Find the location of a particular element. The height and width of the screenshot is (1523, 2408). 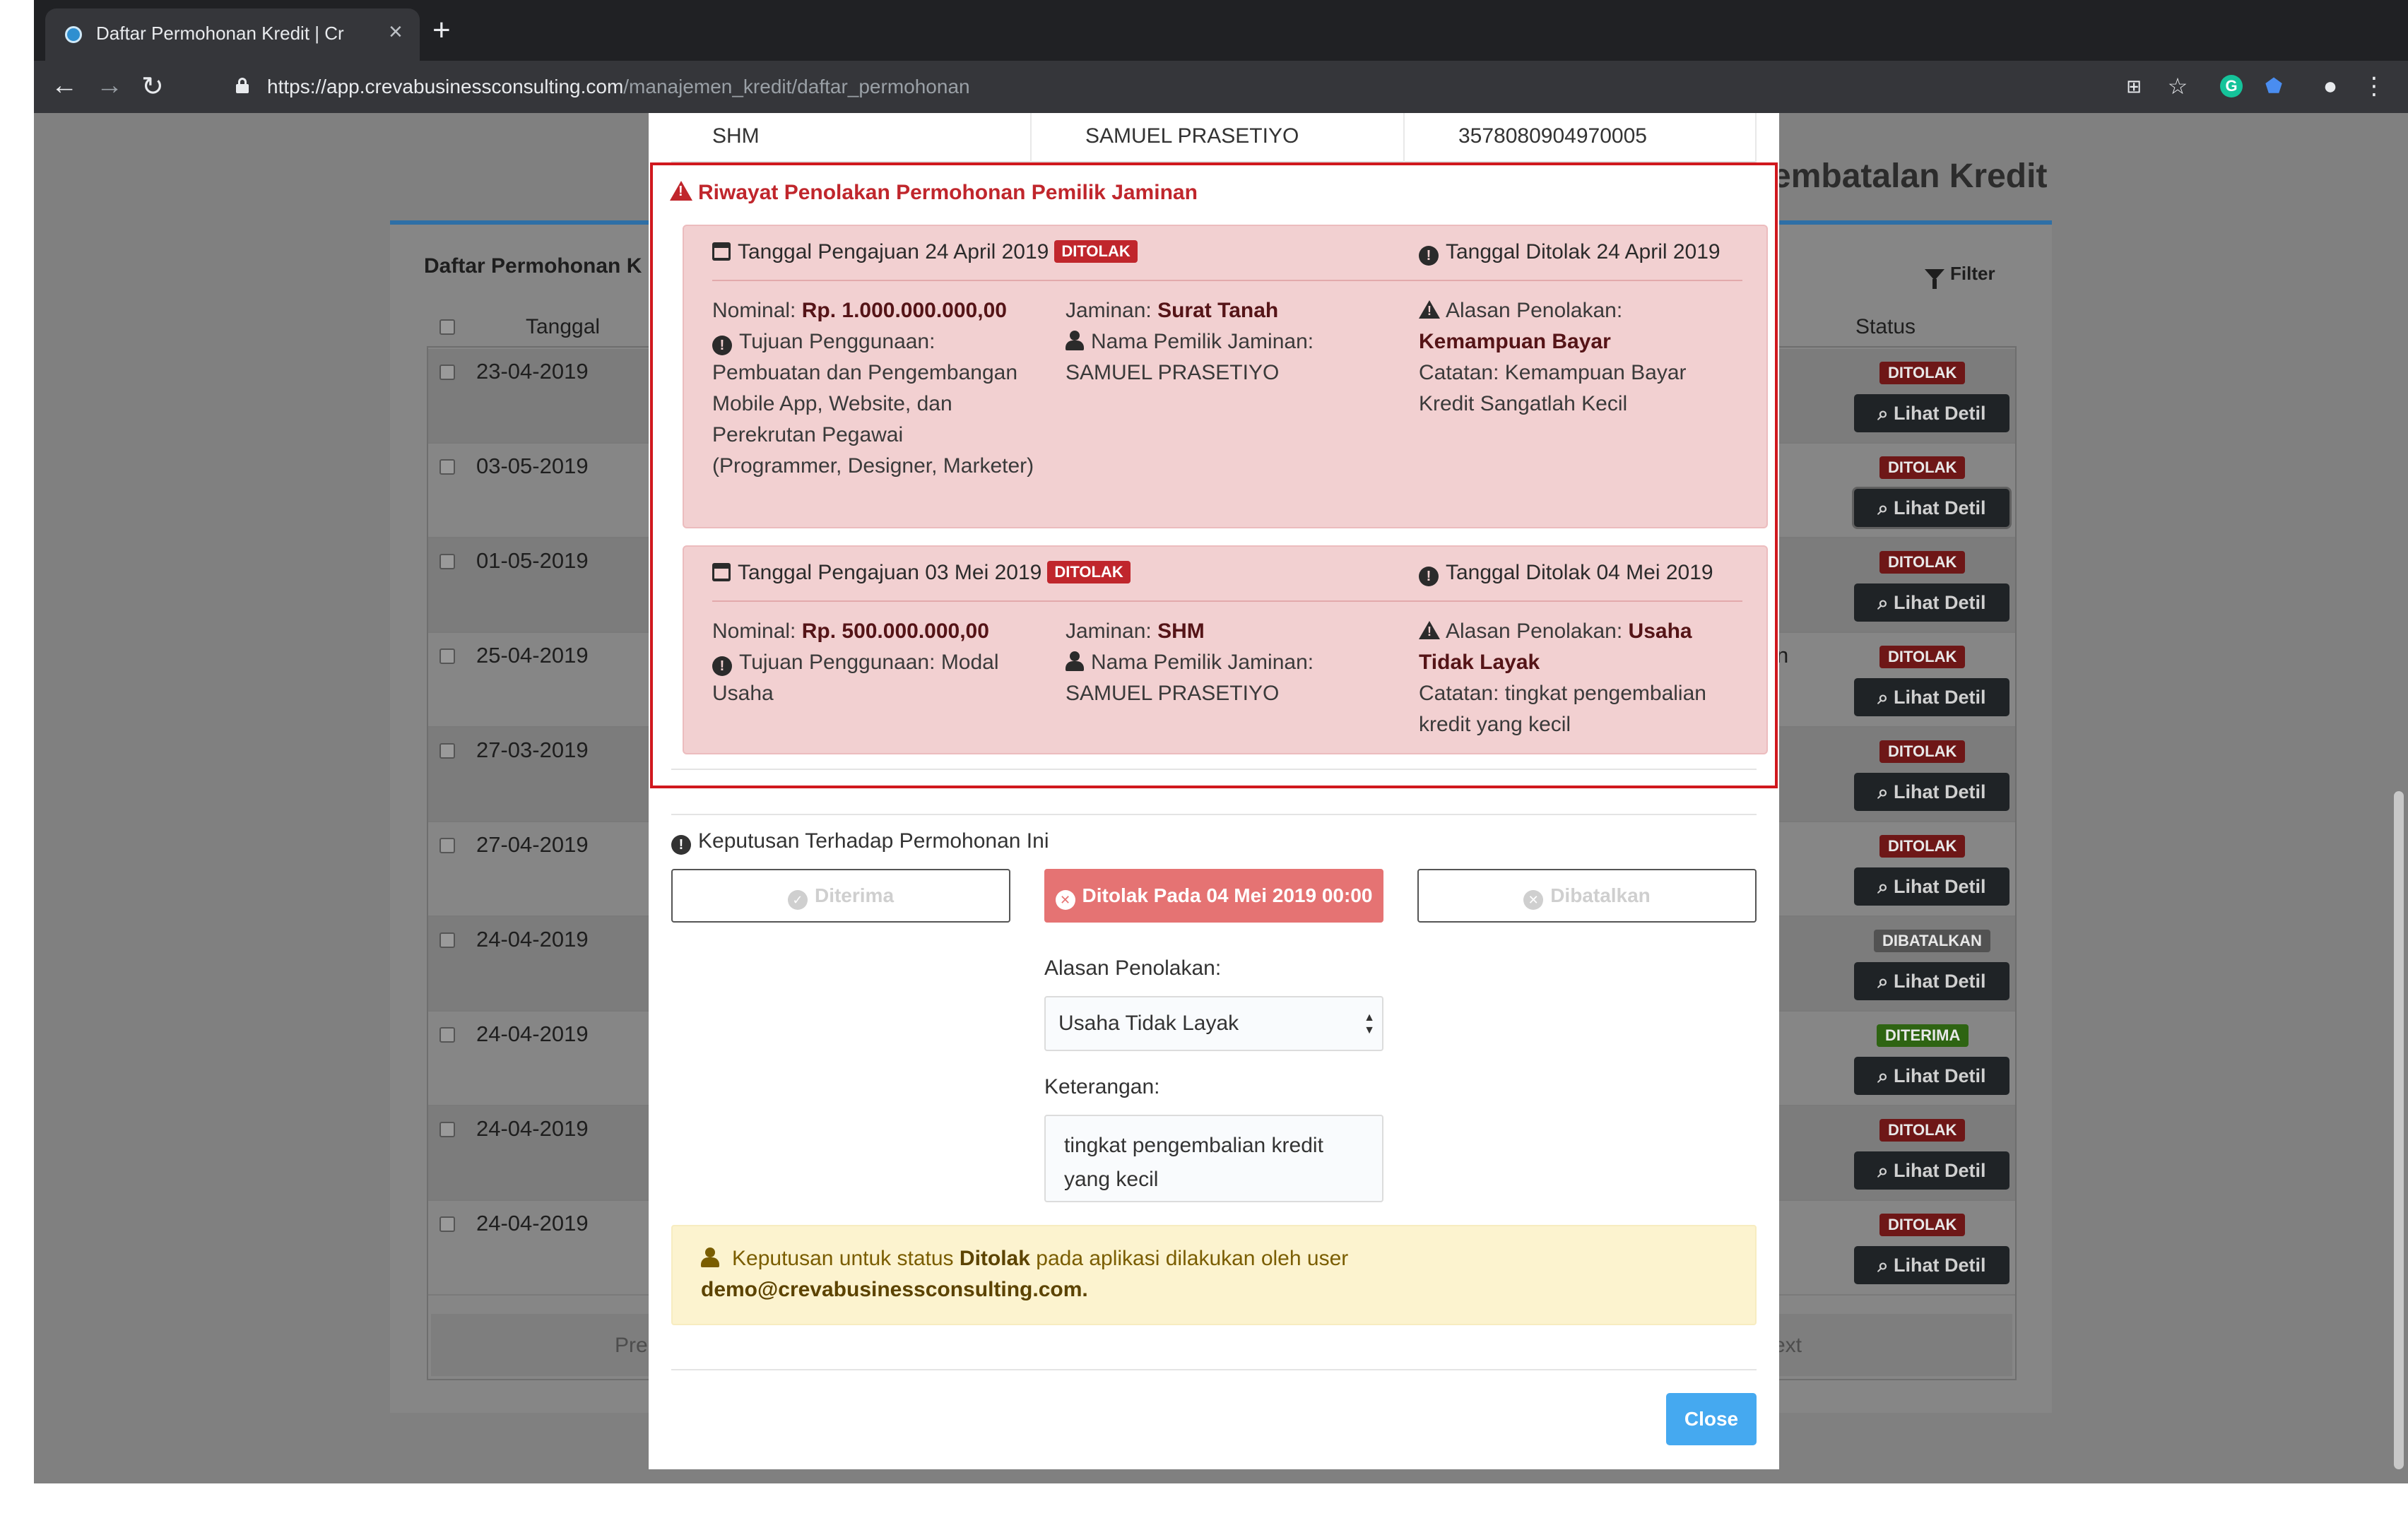

collateral-number: 3578080904970005 is located at coordinates (1552, 136).